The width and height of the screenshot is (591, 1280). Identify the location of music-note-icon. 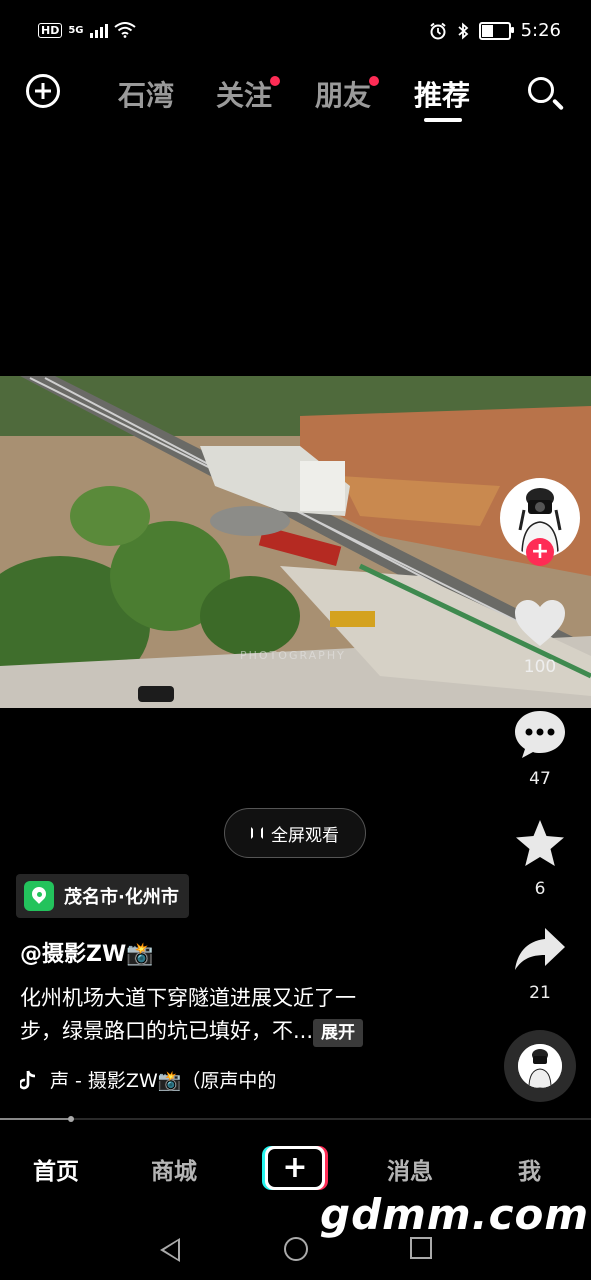
(28, 1079).